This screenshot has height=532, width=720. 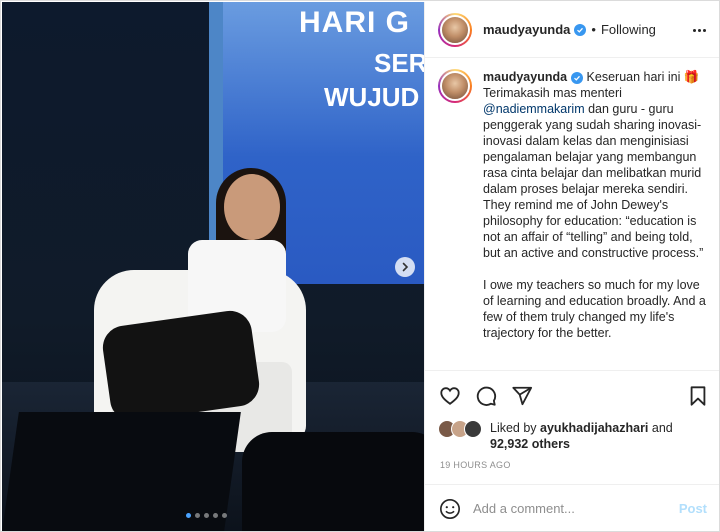 What do you see at coordinates (572, 30) in the screenshot?
I see `post-header: maudyayunda • Following` at bounding box center [572, 30].